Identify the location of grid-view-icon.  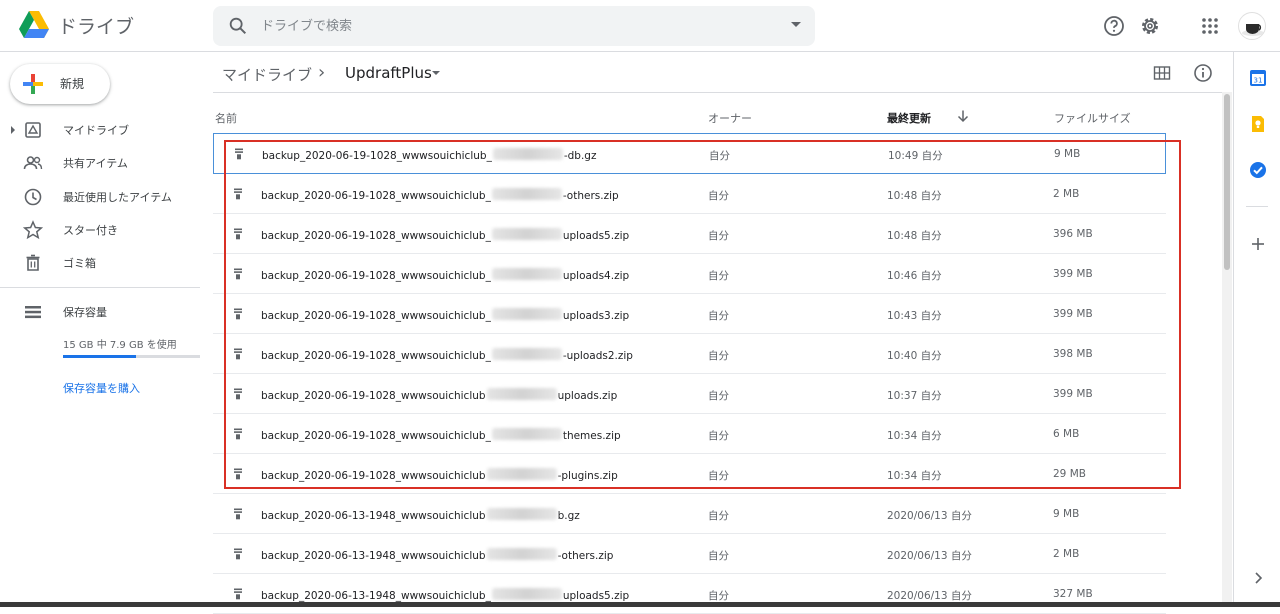
(1162, 73).